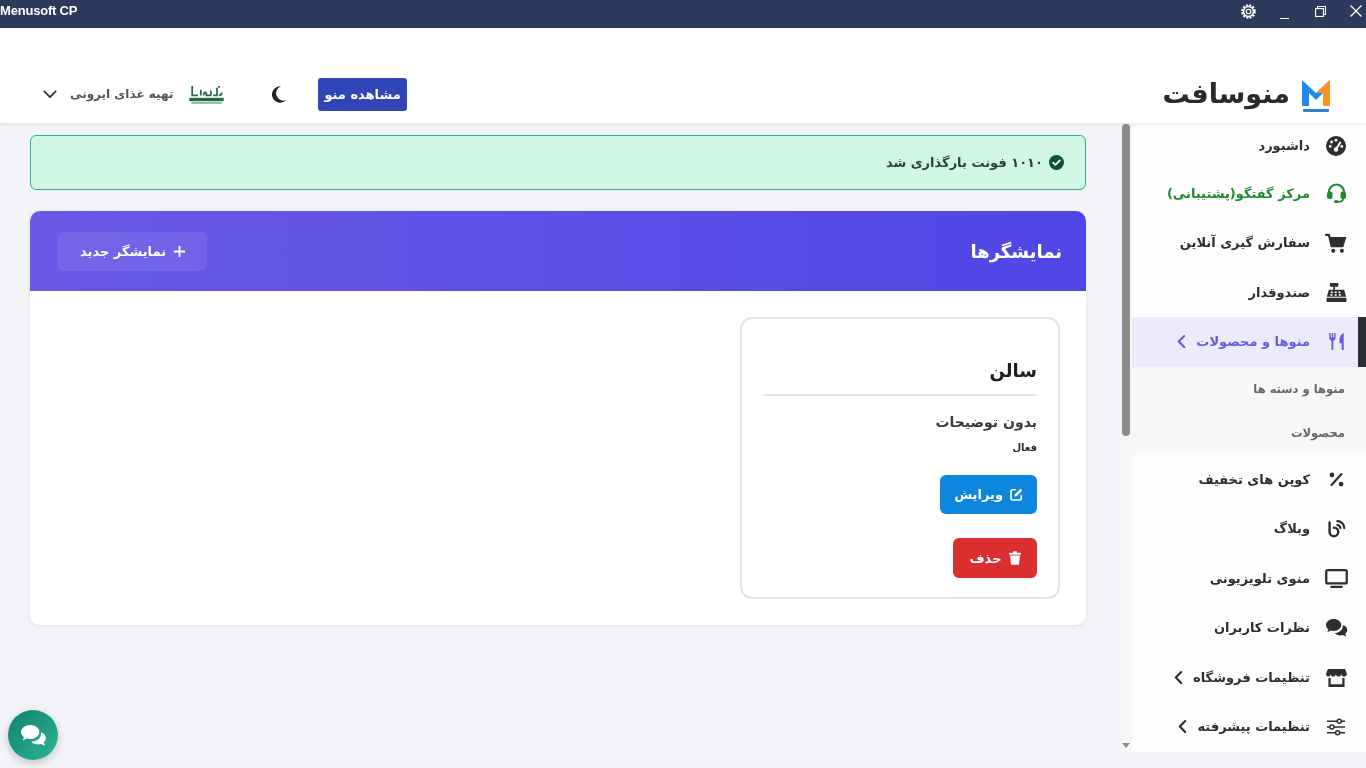 This screenshot has width=1366, height=768. What do you see at coordinates (988, 494) in the screenshot?
I see `edit-button: ویرایش` at bounding box center [988, 494].